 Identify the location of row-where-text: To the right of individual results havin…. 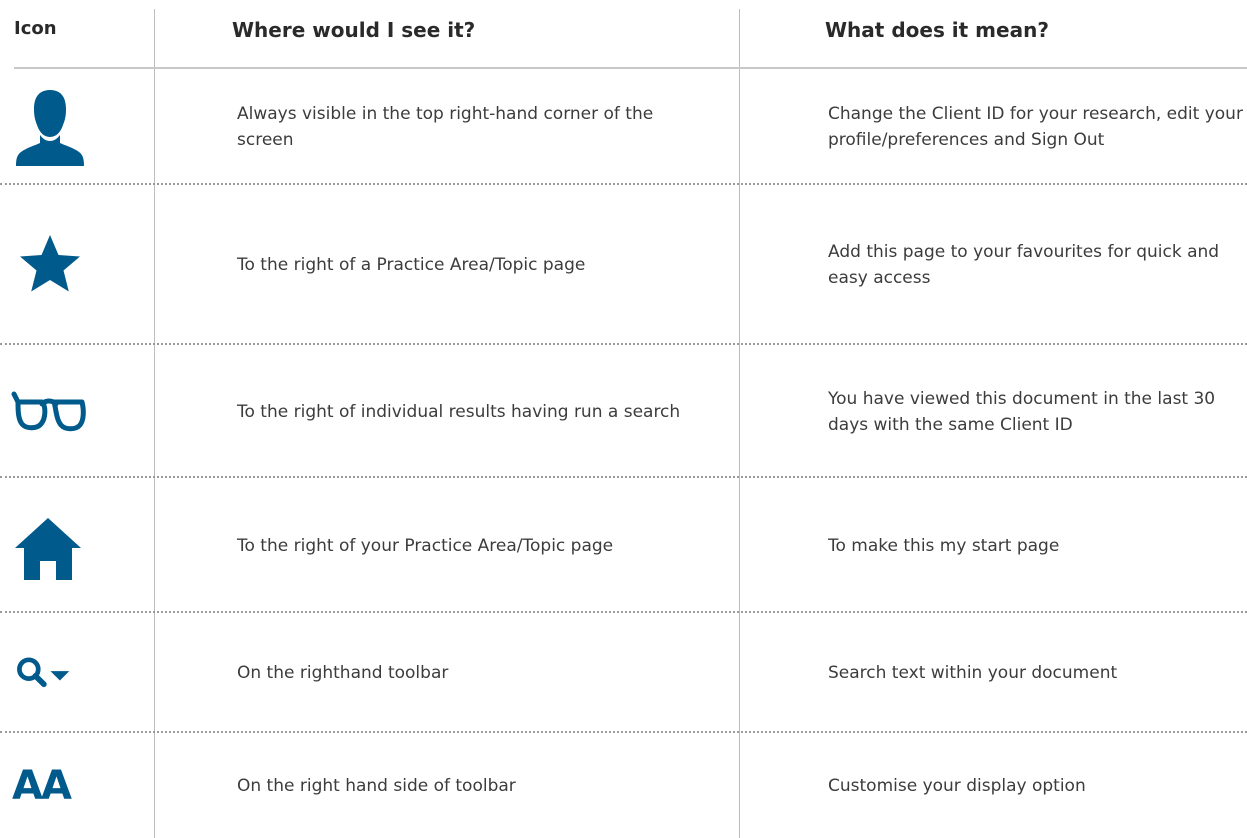
(459, 411).